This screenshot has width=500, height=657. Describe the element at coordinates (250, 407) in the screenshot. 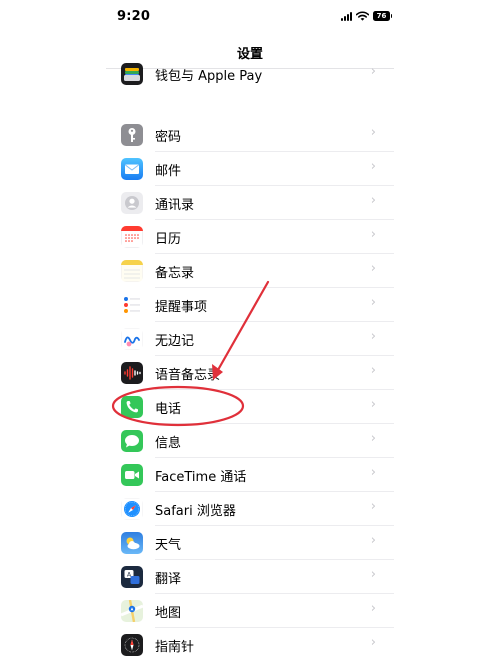

I see `settings-row-phone: 电话 ›` at that location.